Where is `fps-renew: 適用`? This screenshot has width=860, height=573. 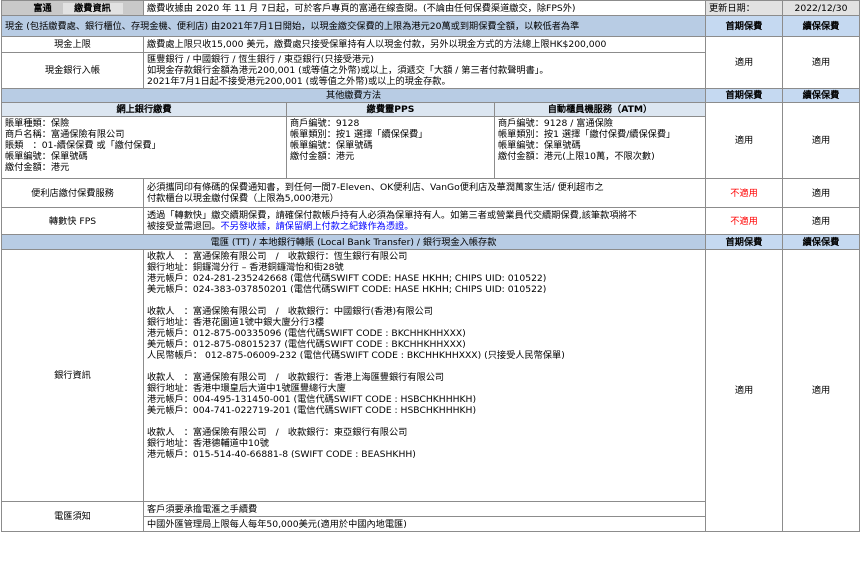 fps-renew: 適用 is located at coordinates (821, 221).